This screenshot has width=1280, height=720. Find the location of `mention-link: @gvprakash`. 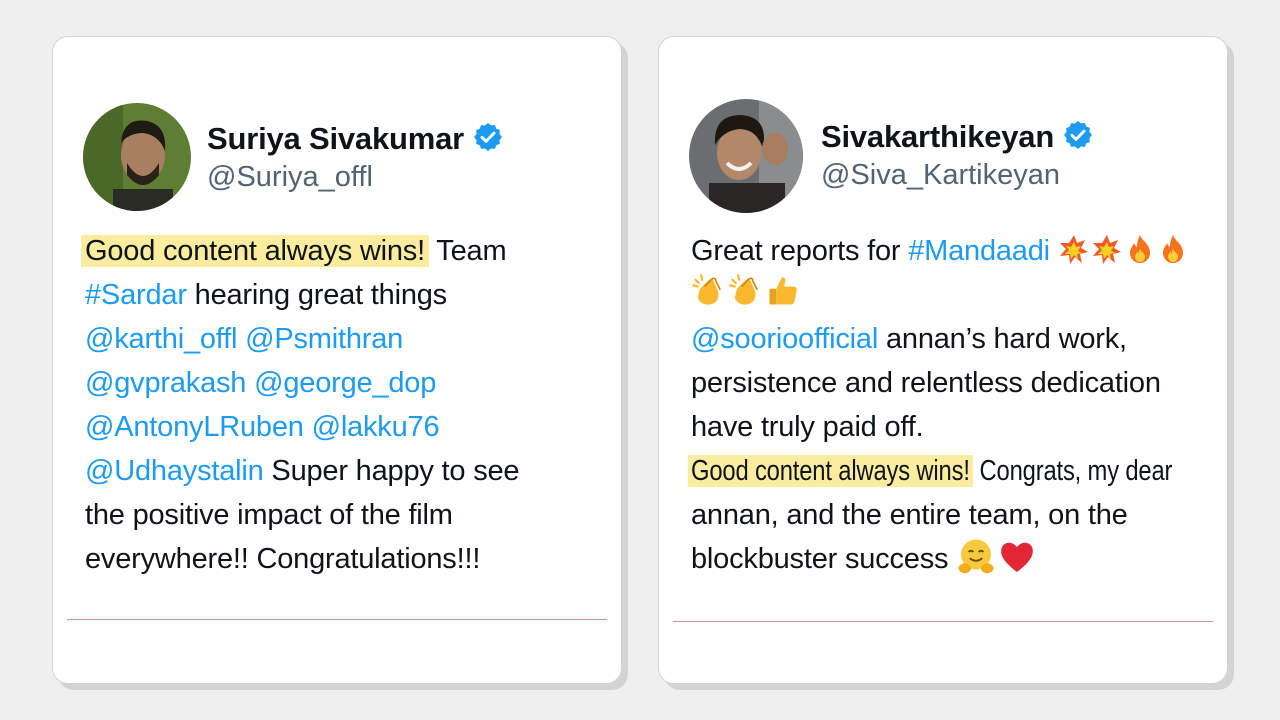

mention-link: @gvprakash is located at coordinates (165, 383).